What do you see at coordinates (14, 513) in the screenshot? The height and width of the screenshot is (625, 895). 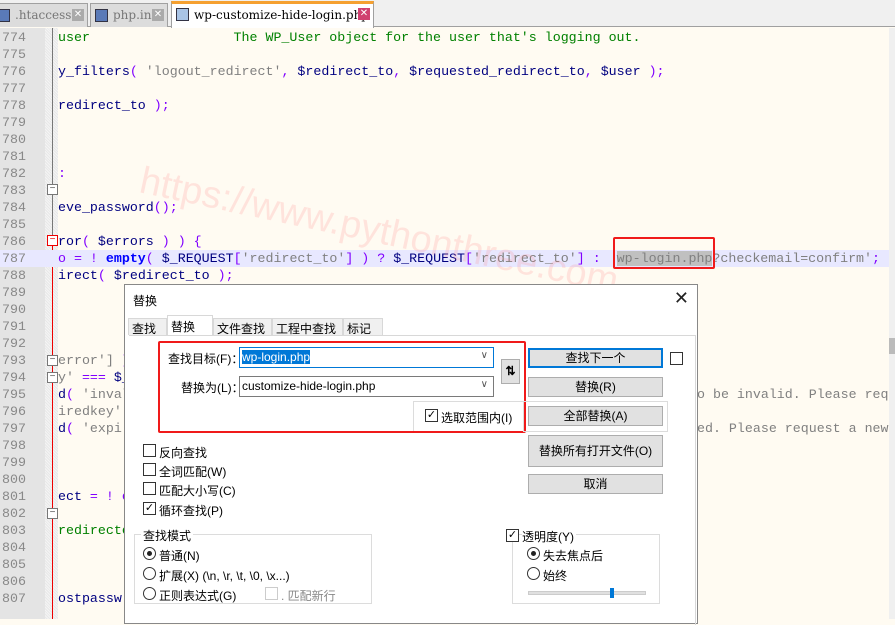 I see `line-number: 802` at bounding box center [14, 513].